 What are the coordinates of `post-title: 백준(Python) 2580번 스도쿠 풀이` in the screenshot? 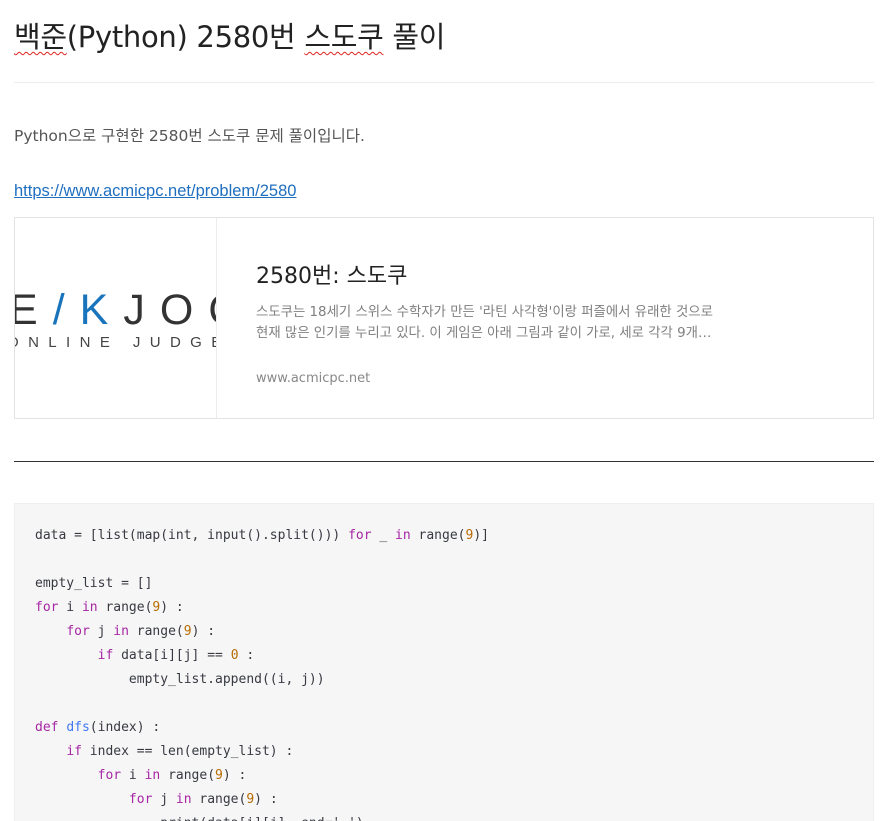 It's located at (229, 35).